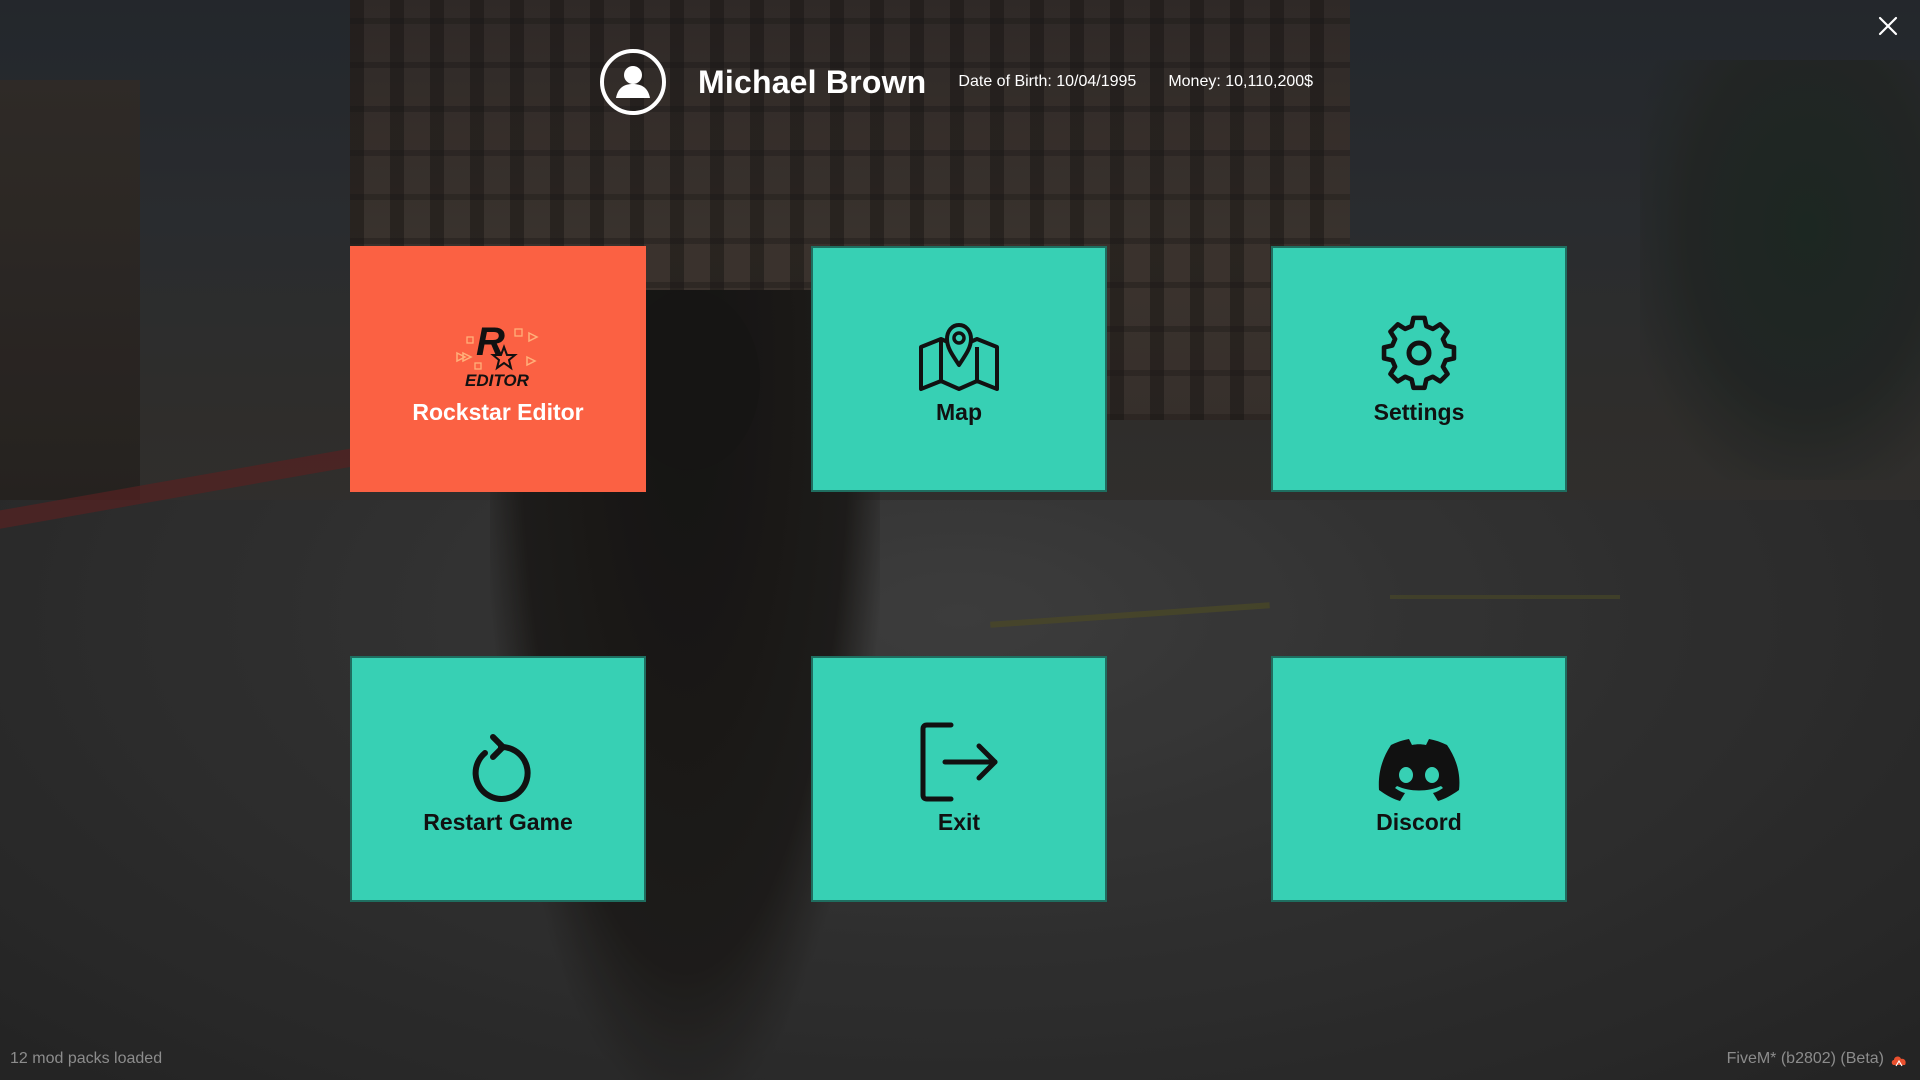 This screenshot has height=1080, width=1920. I want to click on discord-button: Discord, so click(1419, 779).